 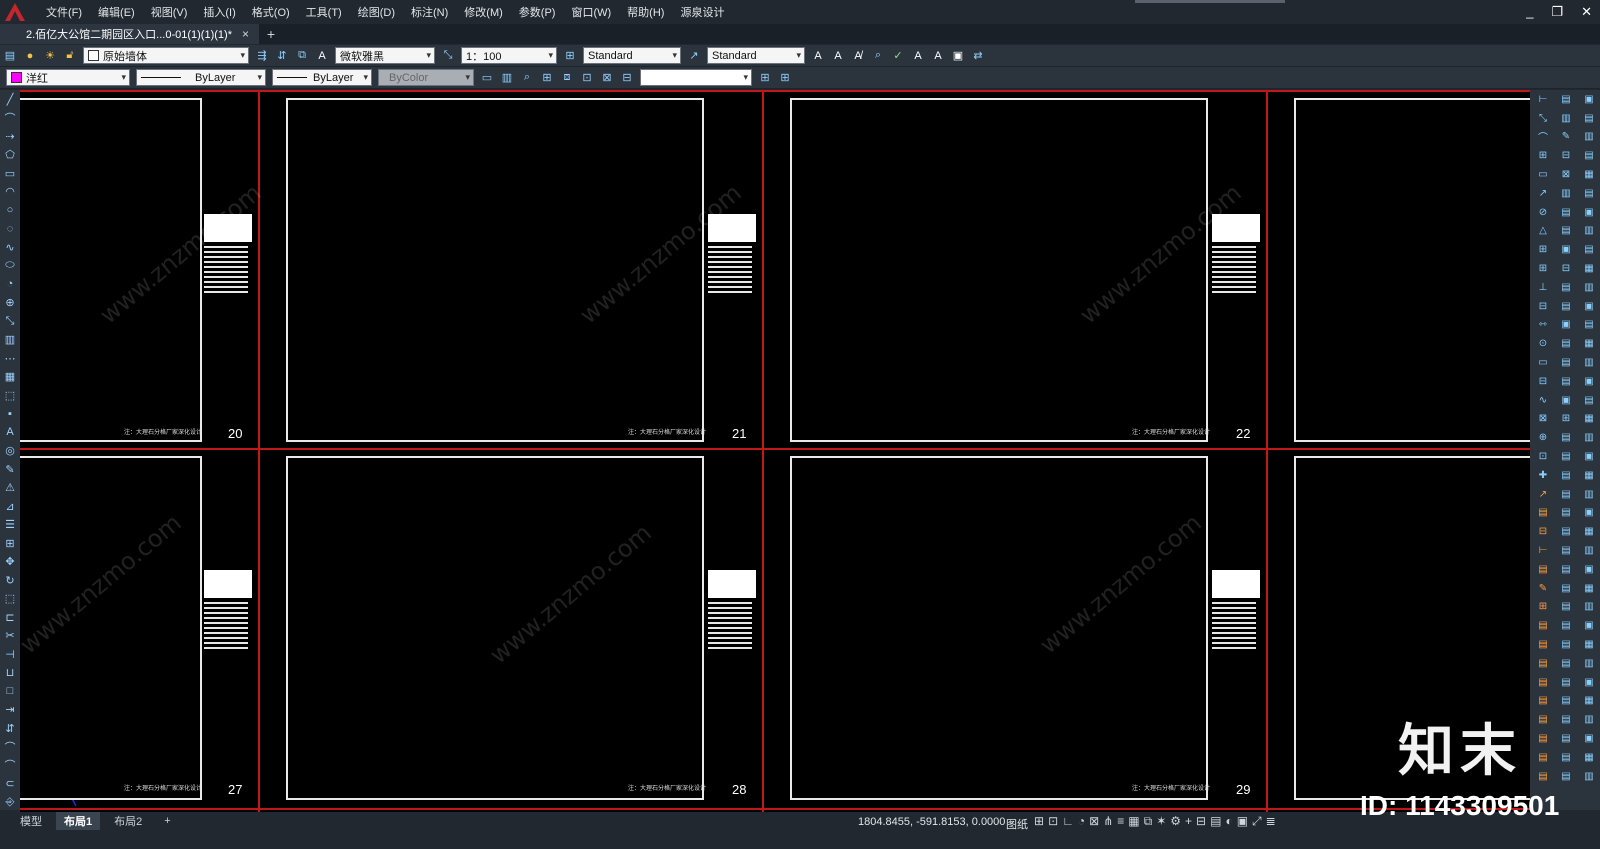 I want to click on draw-tool-icon: ☰, so click(x=10, y=525).